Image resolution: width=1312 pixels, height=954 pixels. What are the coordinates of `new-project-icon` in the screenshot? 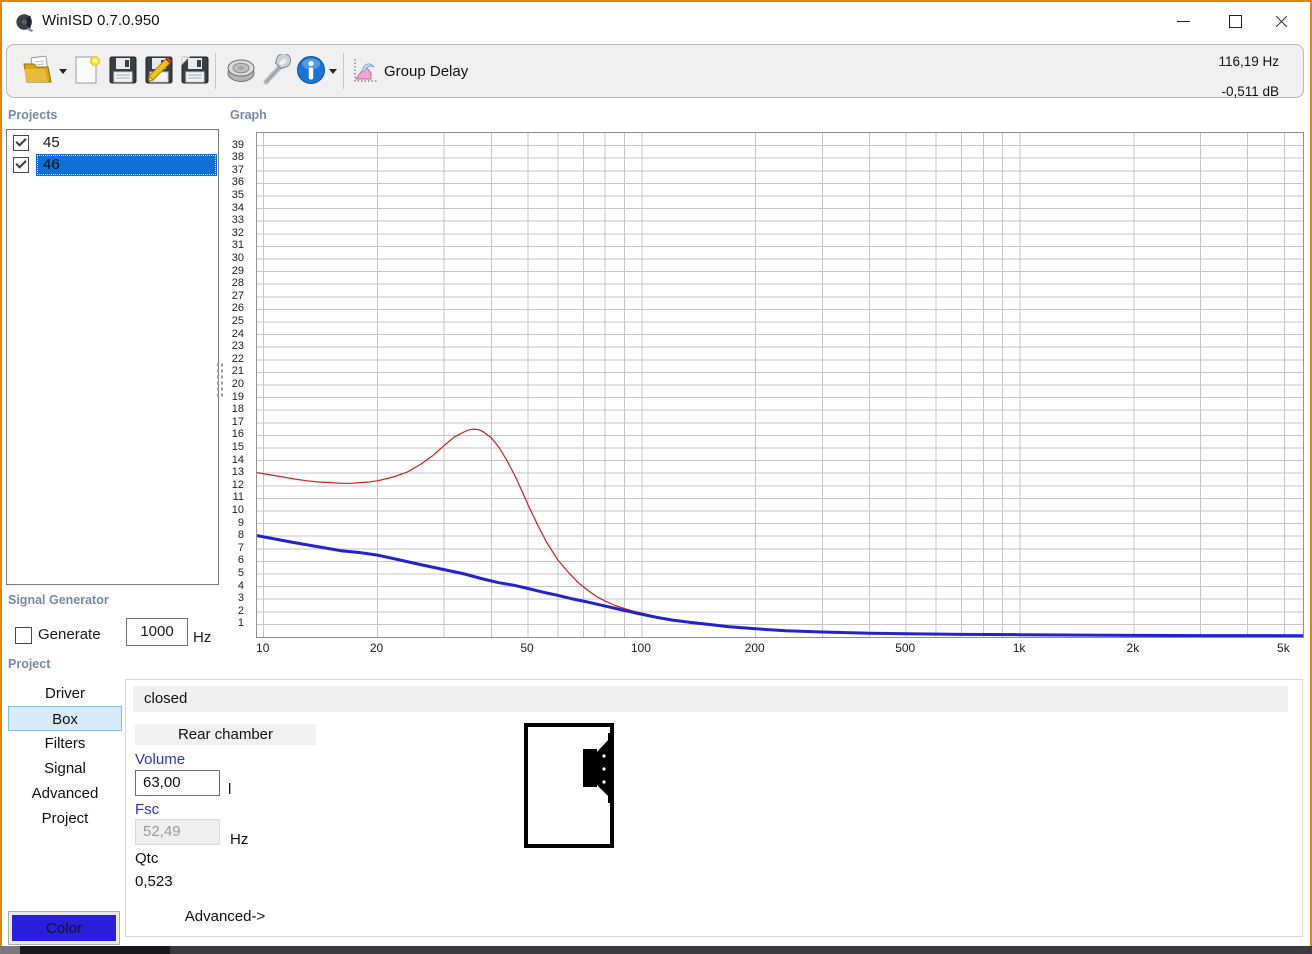 It's located at (87, 70).